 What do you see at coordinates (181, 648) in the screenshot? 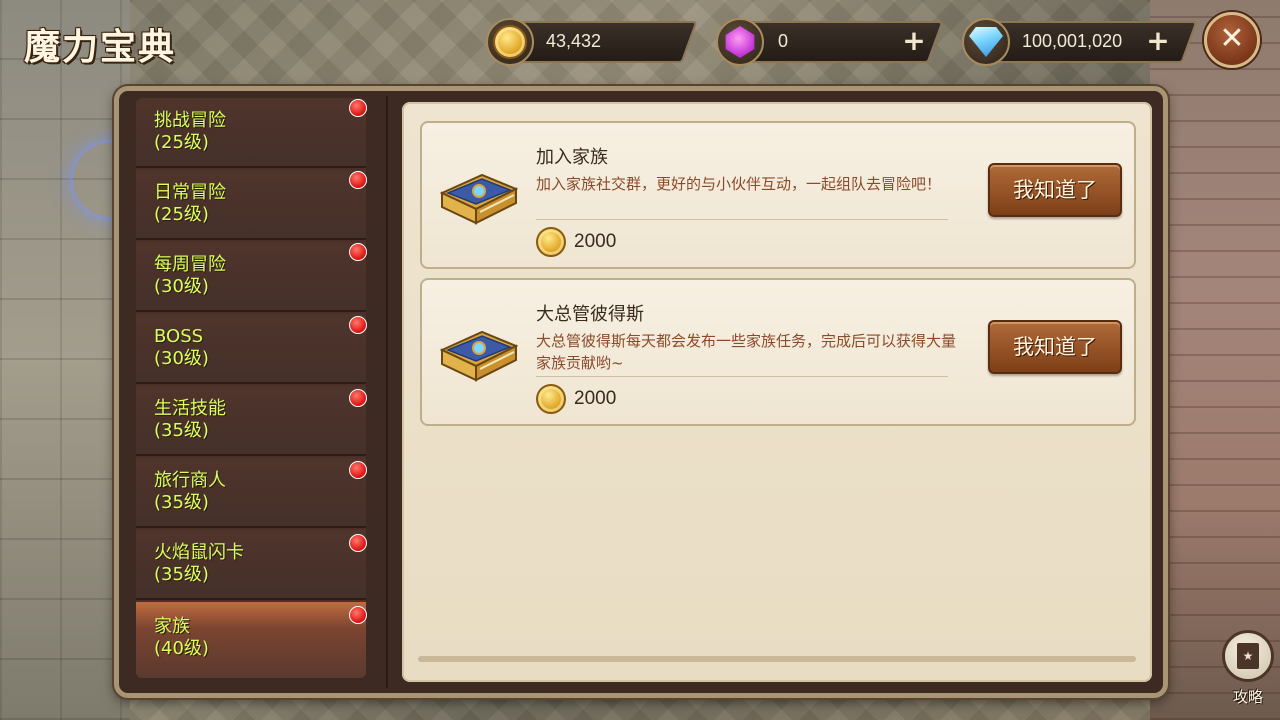
I see `sidebar-item-level: (40级)` at bounding box center [181, 648].